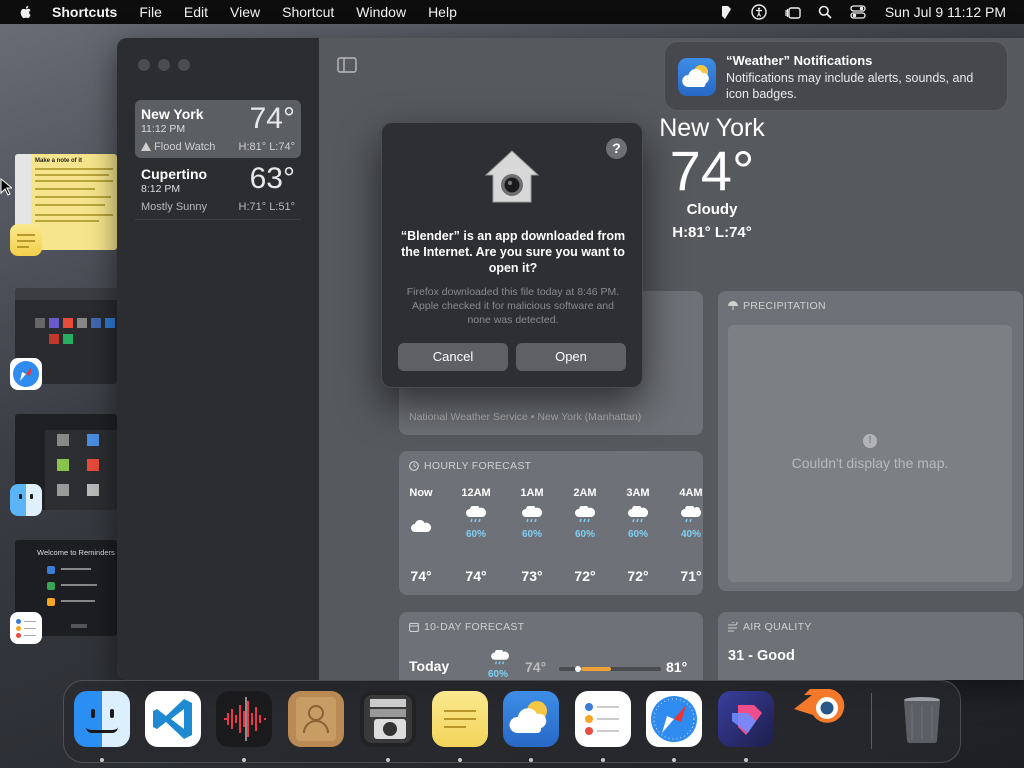 This screenshot has width=1024, height=768. Describe the element at coordinates (674, 719) in the screenshot. I see `safari-icon` at that location.